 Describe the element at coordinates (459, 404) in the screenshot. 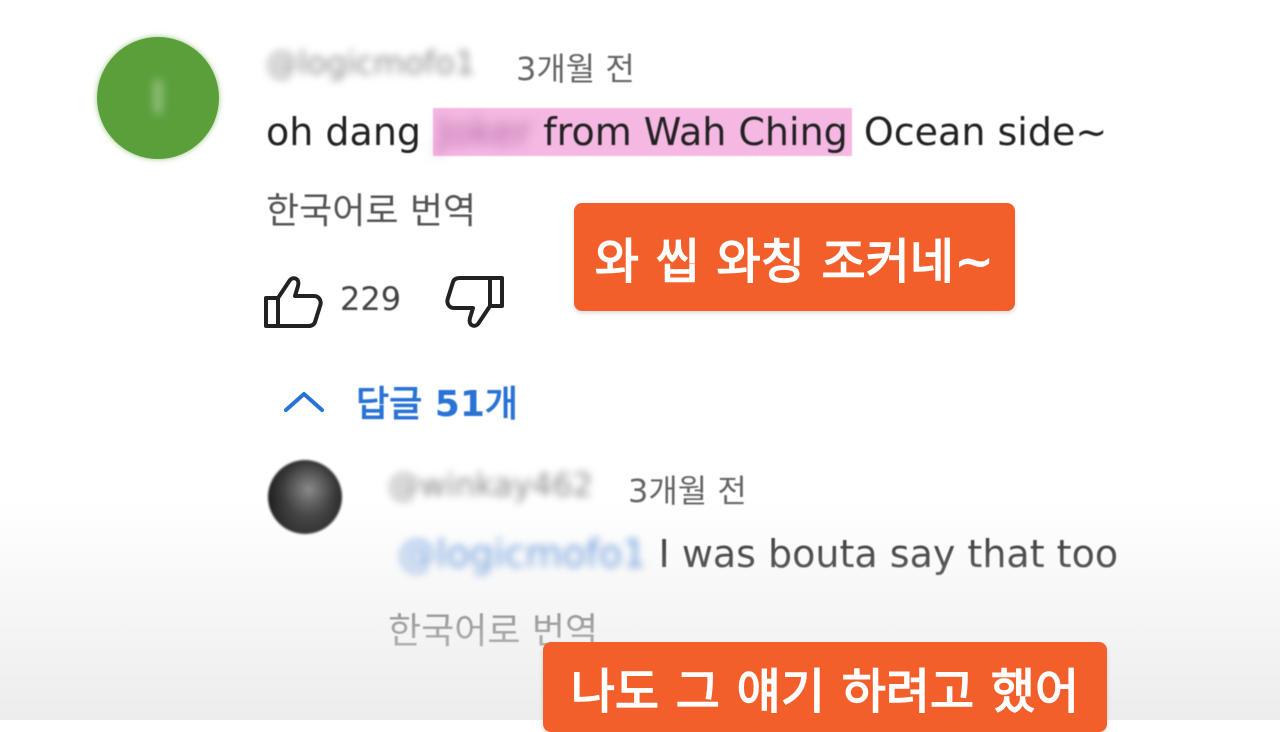

I see `replies-count: 51` at that location.